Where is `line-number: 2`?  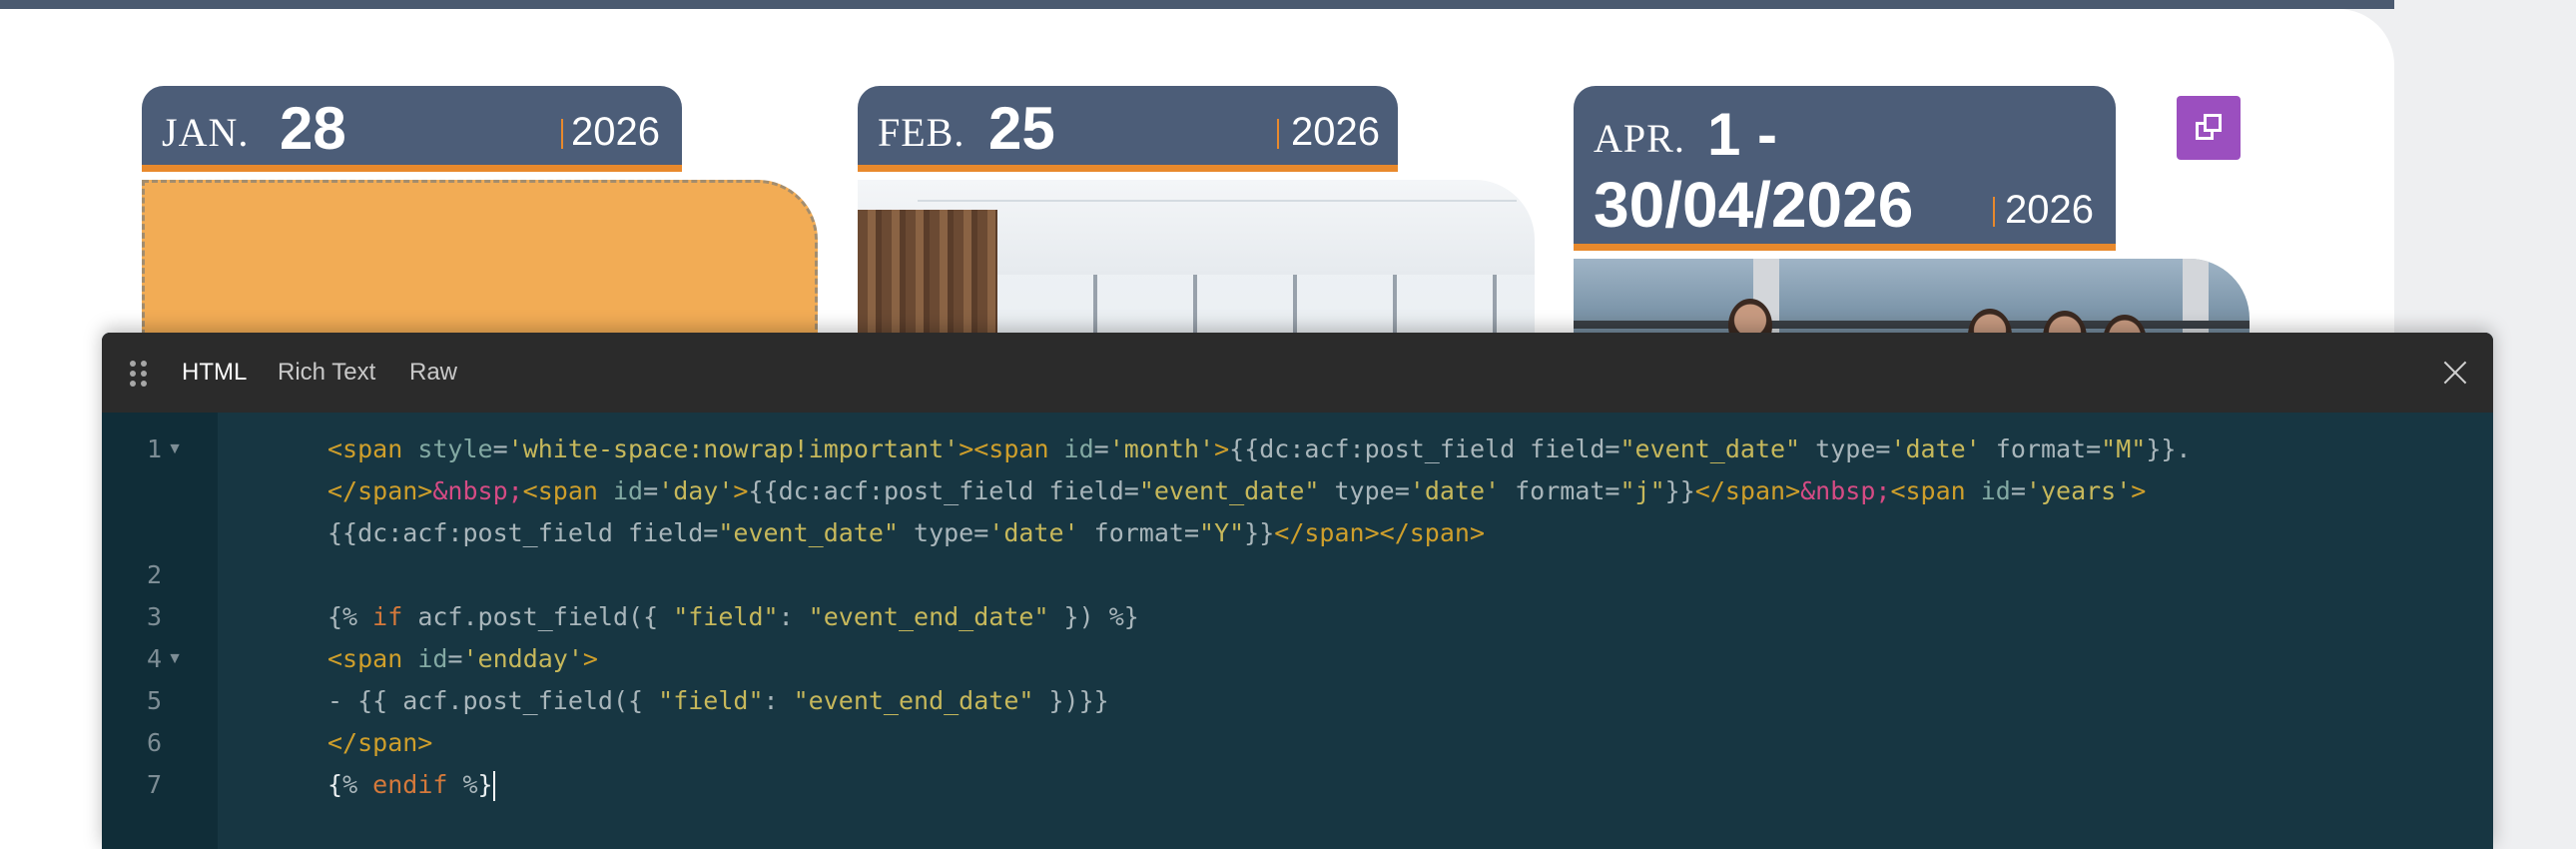 line-number: 2 is located at coordinates (154, 574).